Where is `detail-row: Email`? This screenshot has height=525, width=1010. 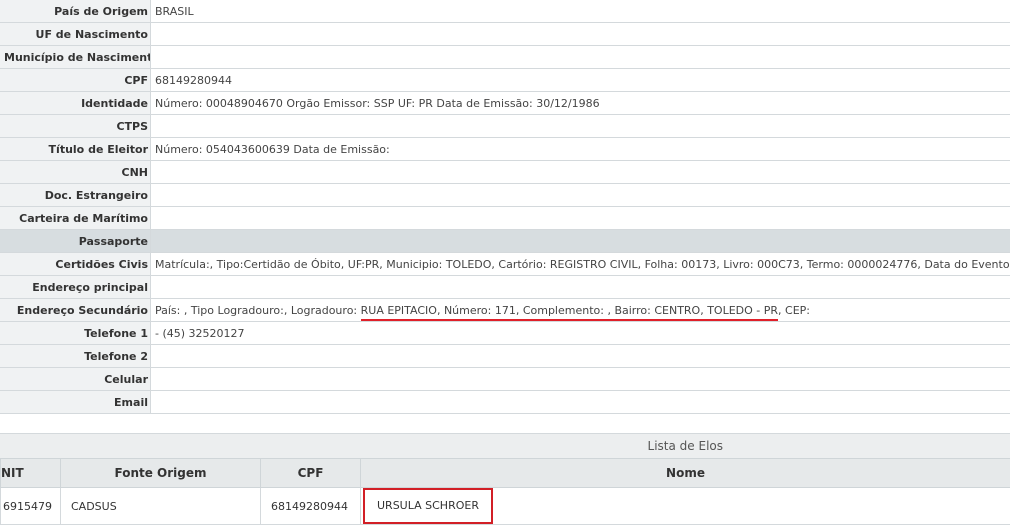
detail-row: Email is located at coordinates (505, 402).